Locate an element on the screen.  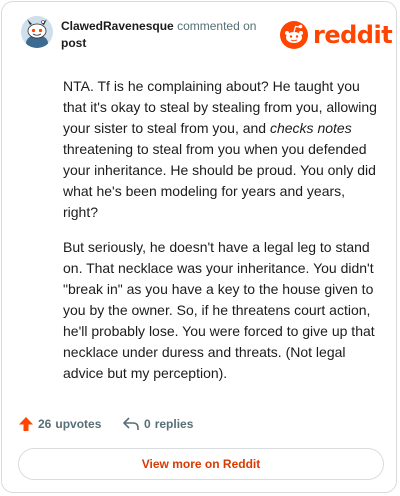
view-more-button: View more on Reddit is located at coordinates (201, 464).